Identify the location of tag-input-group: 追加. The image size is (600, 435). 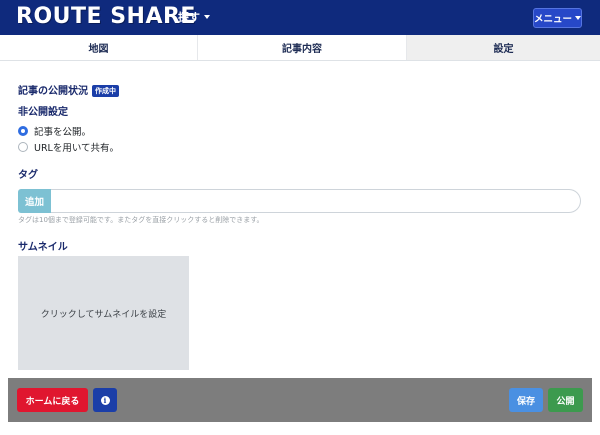
(299, 201).